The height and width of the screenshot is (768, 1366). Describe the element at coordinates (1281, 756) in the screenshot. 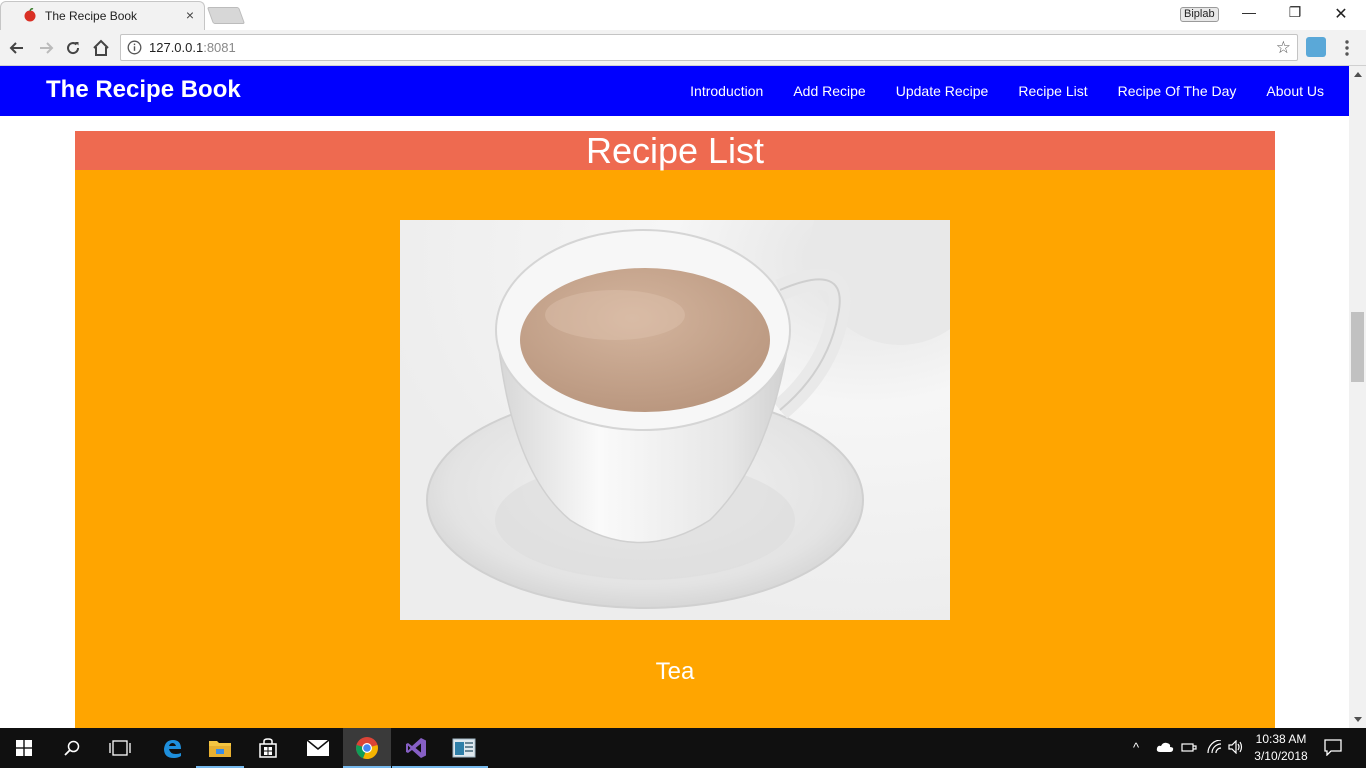

I see `clock-date: 3/10/2018` at that location.